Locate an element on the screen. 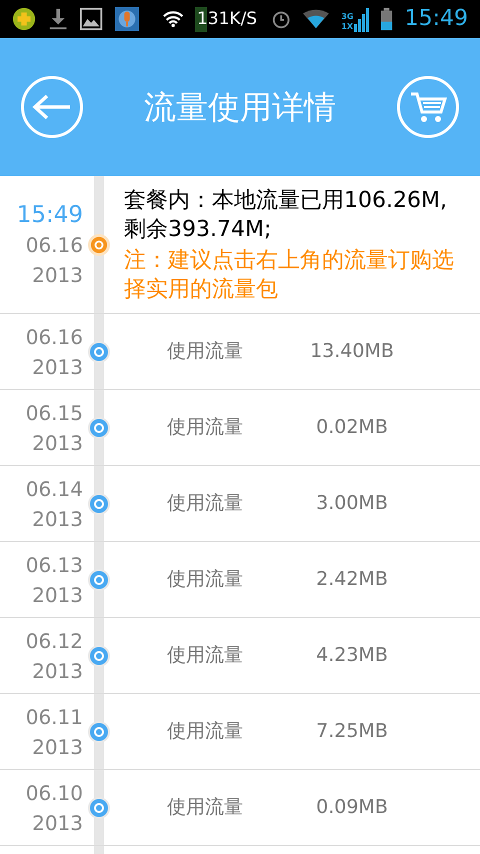  usage-amount: 3.00MB is located at coordinates (352, 503).